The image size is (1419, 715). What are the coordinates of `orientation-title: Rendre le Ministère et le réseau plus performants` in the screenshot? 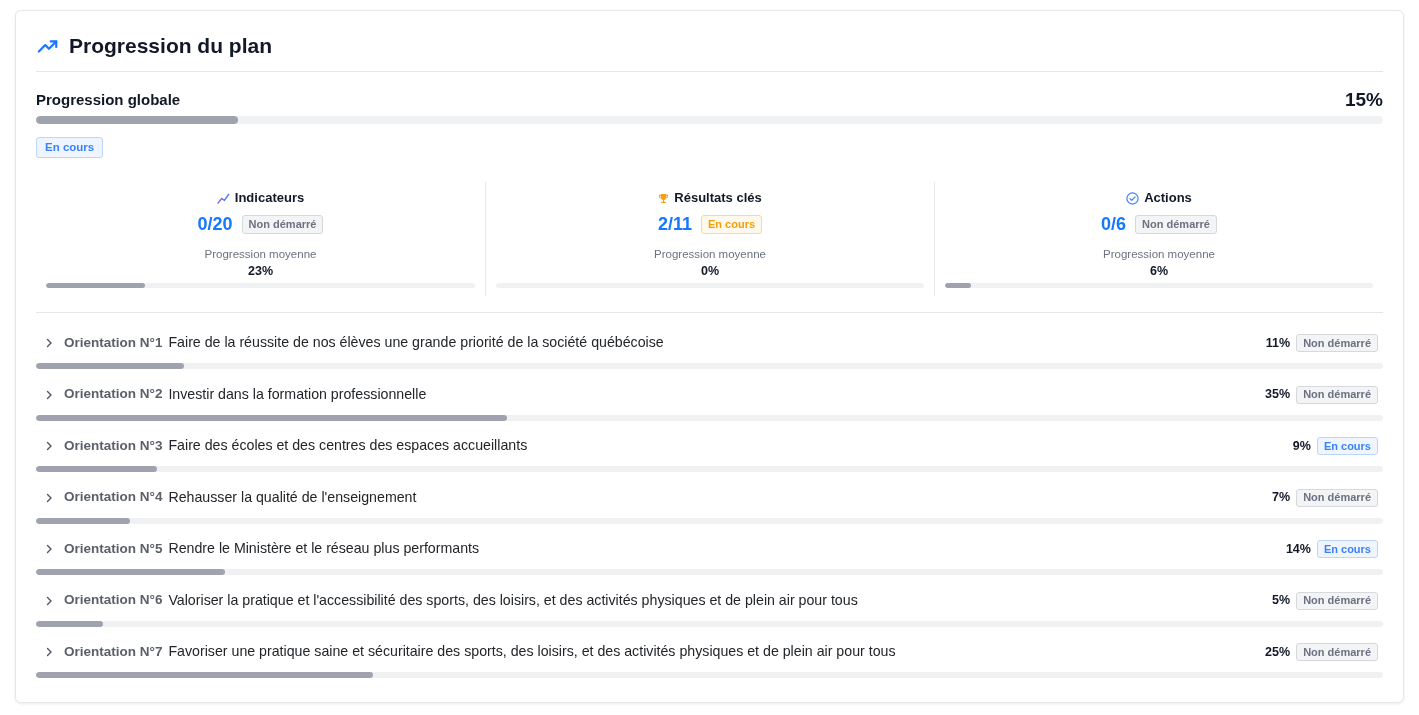 It's located at (324, 549).